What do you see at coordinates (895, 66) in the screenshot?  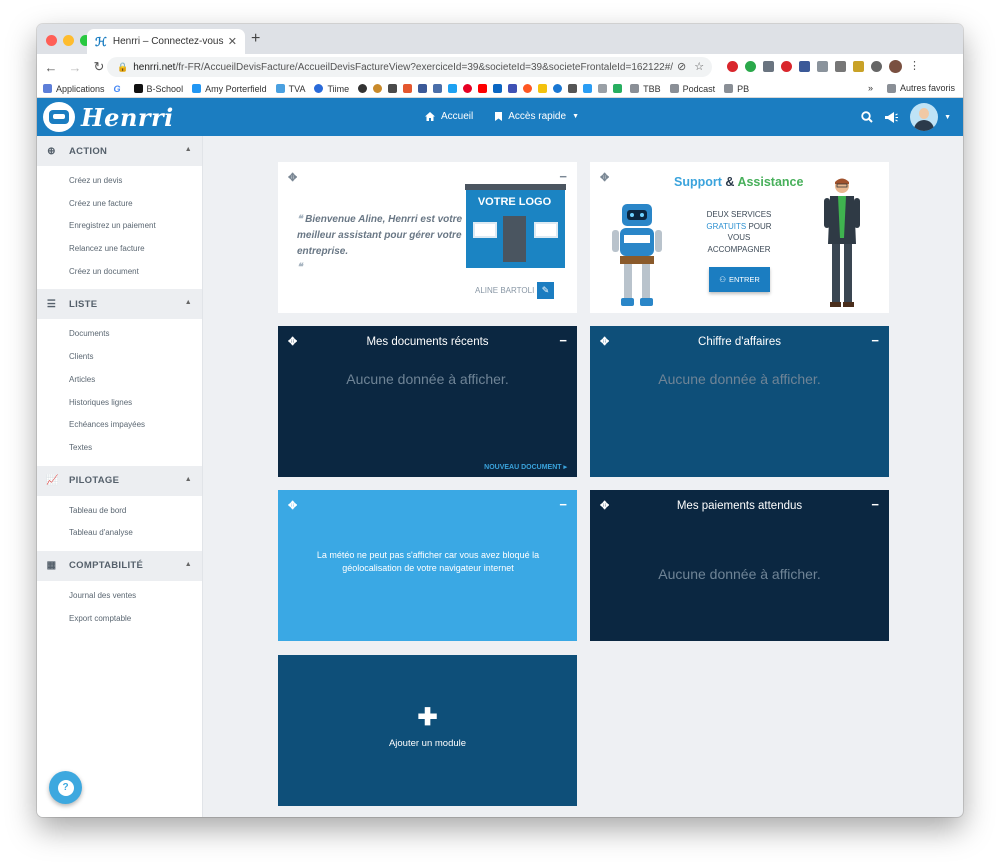 I see `profile-avatar-icon` at bounding box center [895, 66].